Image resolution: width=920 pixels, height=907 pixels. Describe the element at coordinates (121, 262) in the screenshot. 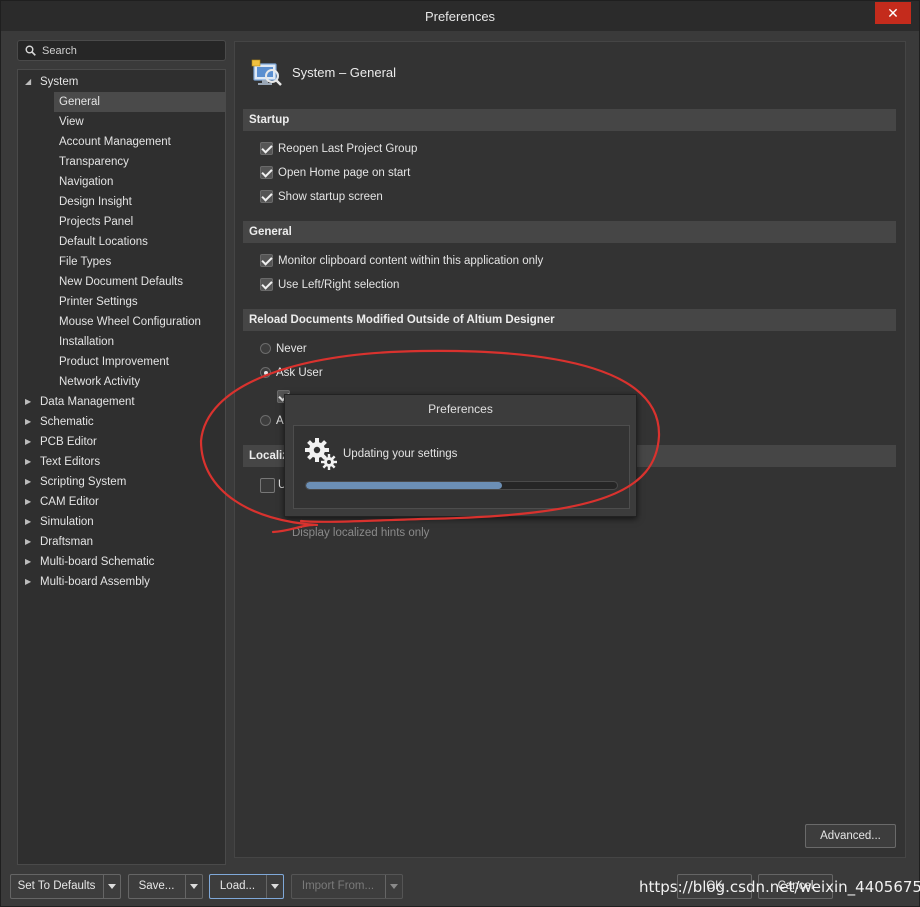

I see `tree-item-file-types: File Types` at that location.